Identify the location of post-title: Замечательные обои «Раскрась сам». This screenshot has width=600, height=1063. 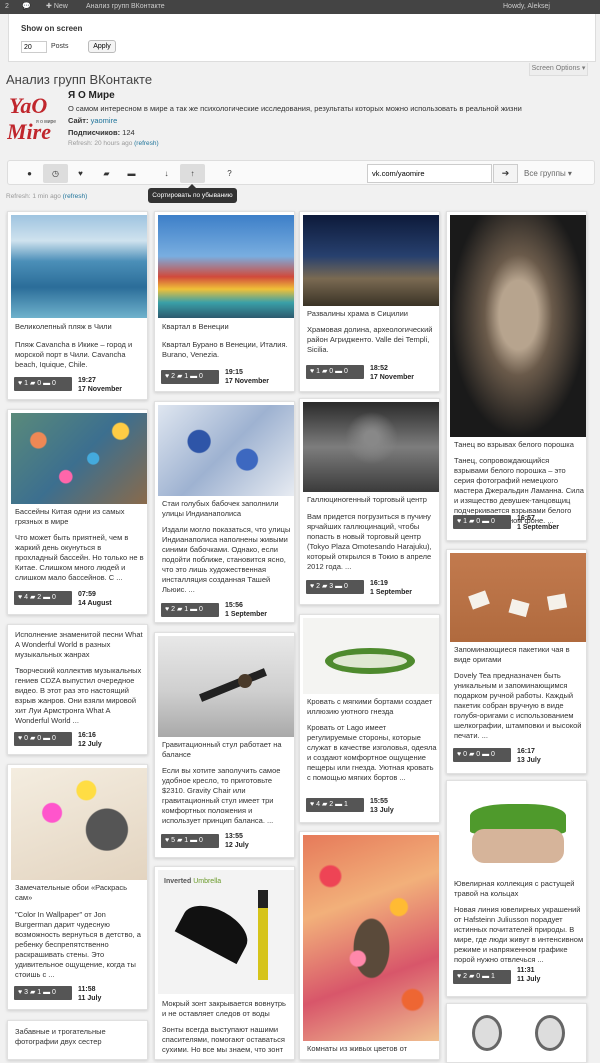
(80, 893).